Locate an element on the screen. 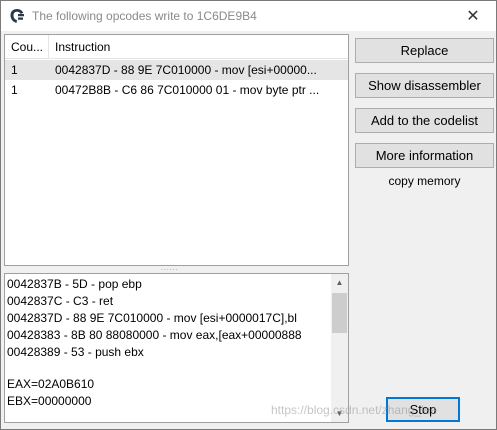  scroll-up-icon: ▲ is located at coordinates (339, 282).